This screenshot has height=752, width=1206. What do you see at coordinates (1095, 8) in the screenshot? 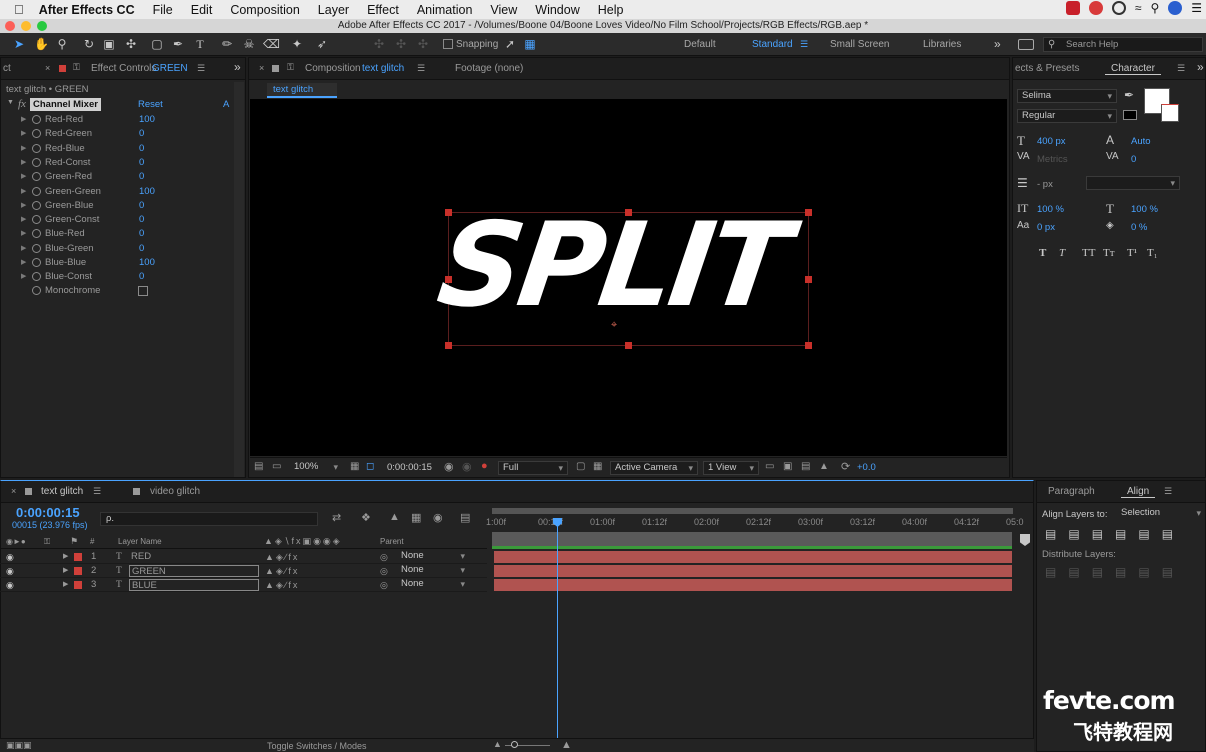
I see `app-status-icon` at bounding box center [1095, 8].